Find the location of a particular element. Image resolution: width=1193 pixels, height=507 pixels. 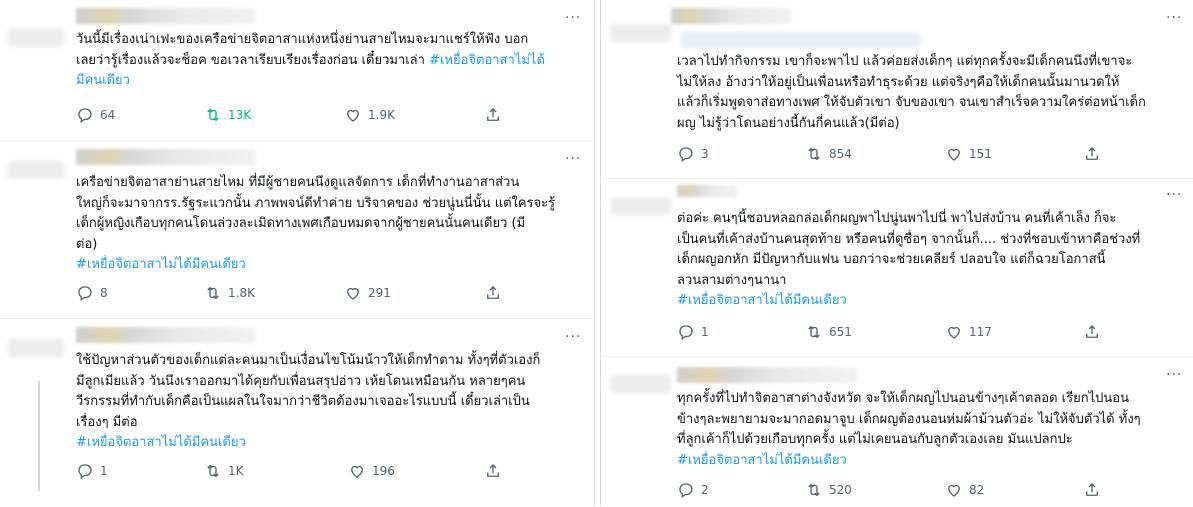

tweet-actions: 1 651 117 is located at coordinates (902, 333).